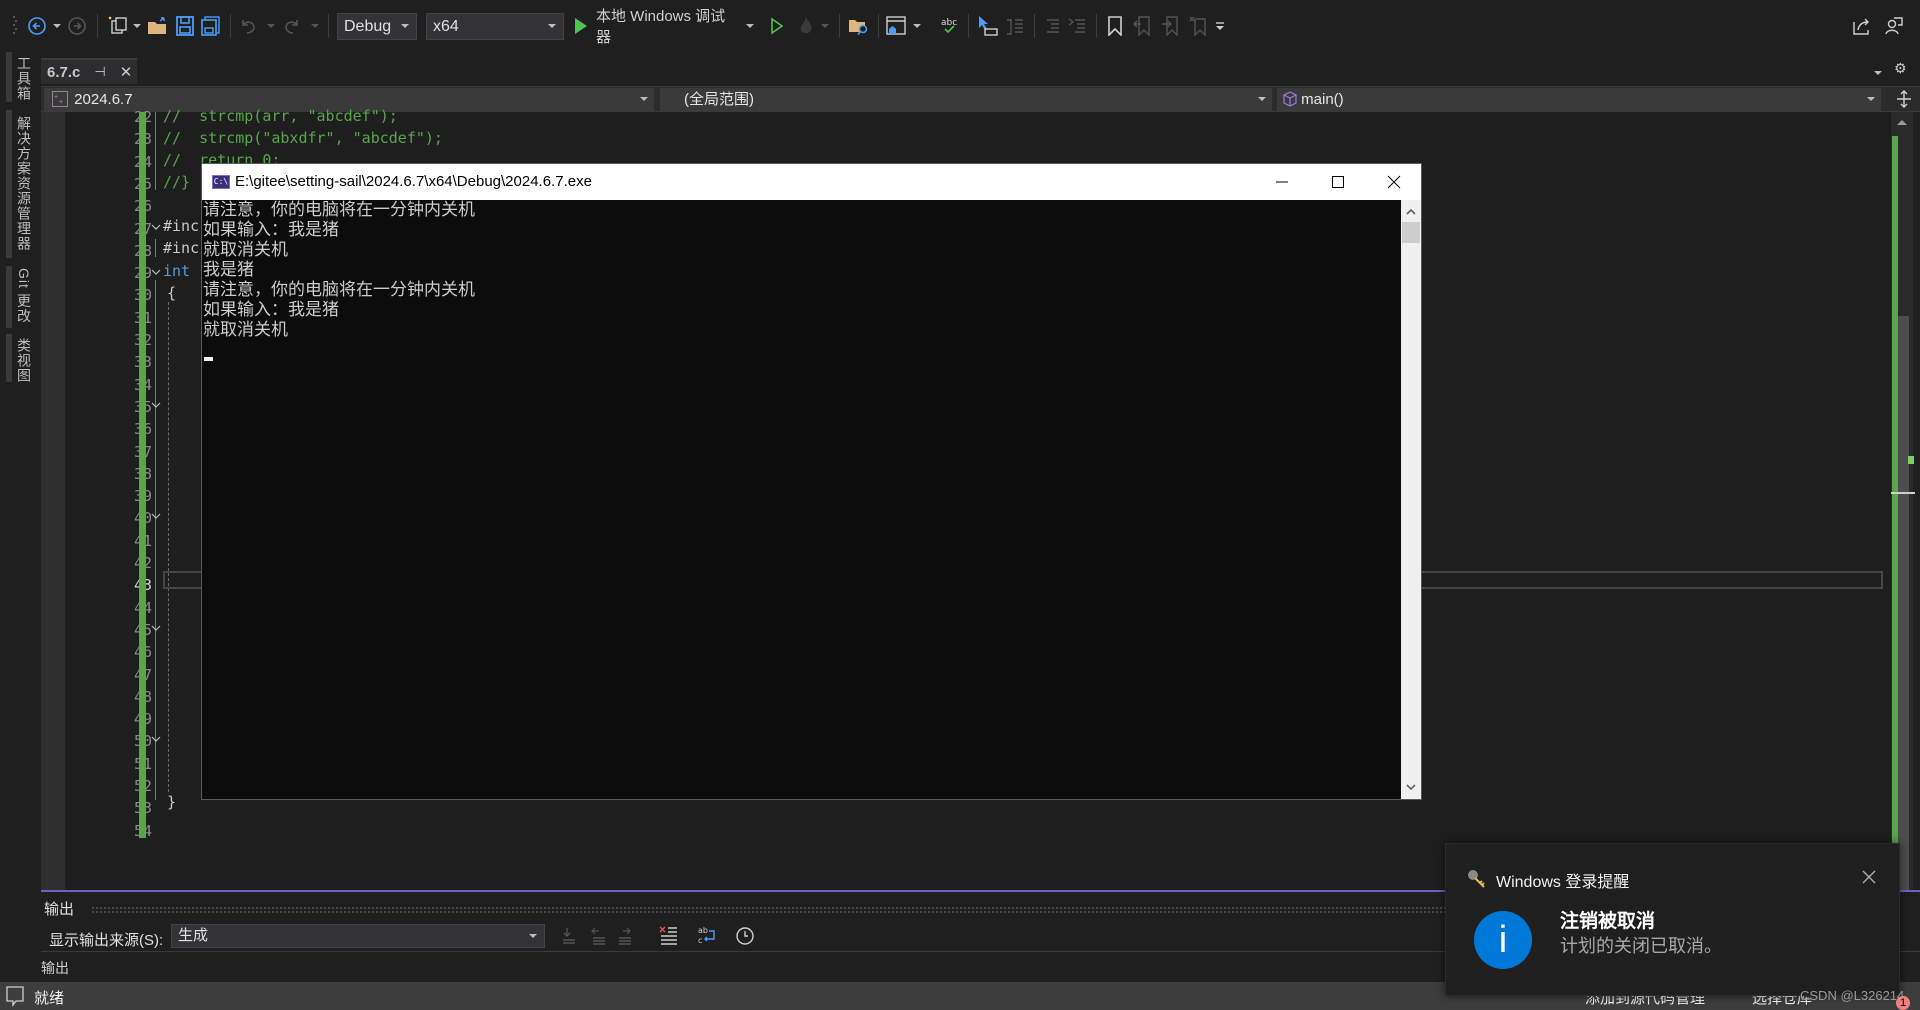  Describe the element at coordinates (625, 938) in the screenshot. I see `next-message-icon` at that location.